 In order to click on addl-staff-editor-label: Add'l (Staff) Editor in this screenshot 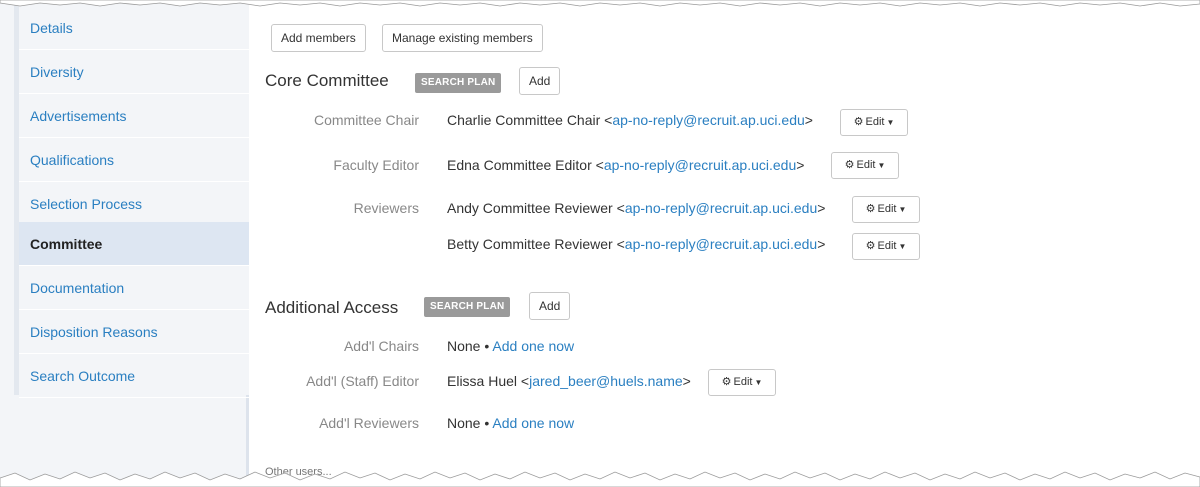, I will do `click(362, 381)`.